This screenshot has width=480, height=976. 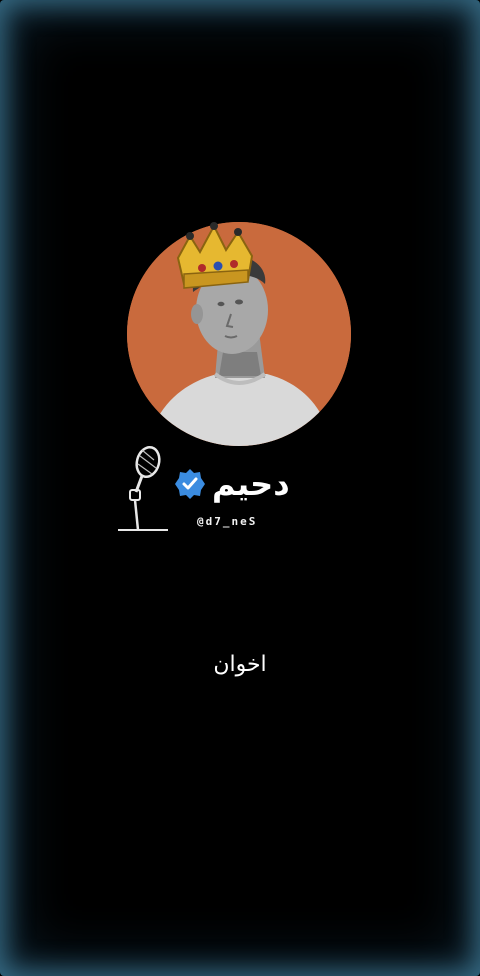 What do you see at coordinates (240, 664) in the screenshot?
I see `story-caption: اخوان` at bounding box center [240, 664].